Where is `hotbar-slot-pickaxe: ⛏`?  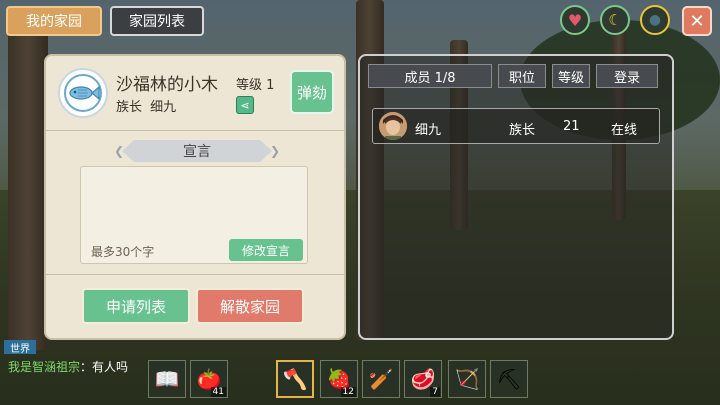
hotbar-slot-pickaxe: ⛏ is located at coordinates (509, 379).